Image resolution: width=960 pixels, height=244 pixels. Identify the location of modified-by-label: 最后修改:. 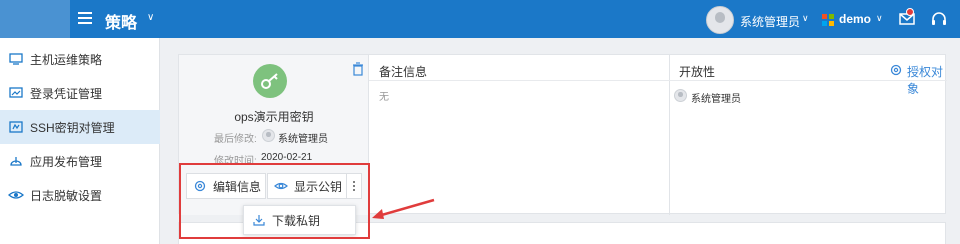
(235, 139).